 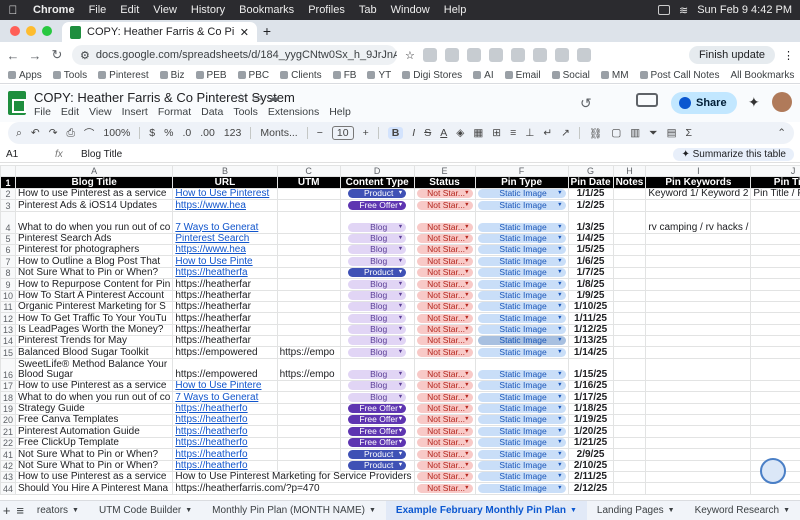 What do you see at coordinates (590, 488) in the screenshot?
I see `cell-pin-date: 2/12/25` at bounding box center [590, 488].